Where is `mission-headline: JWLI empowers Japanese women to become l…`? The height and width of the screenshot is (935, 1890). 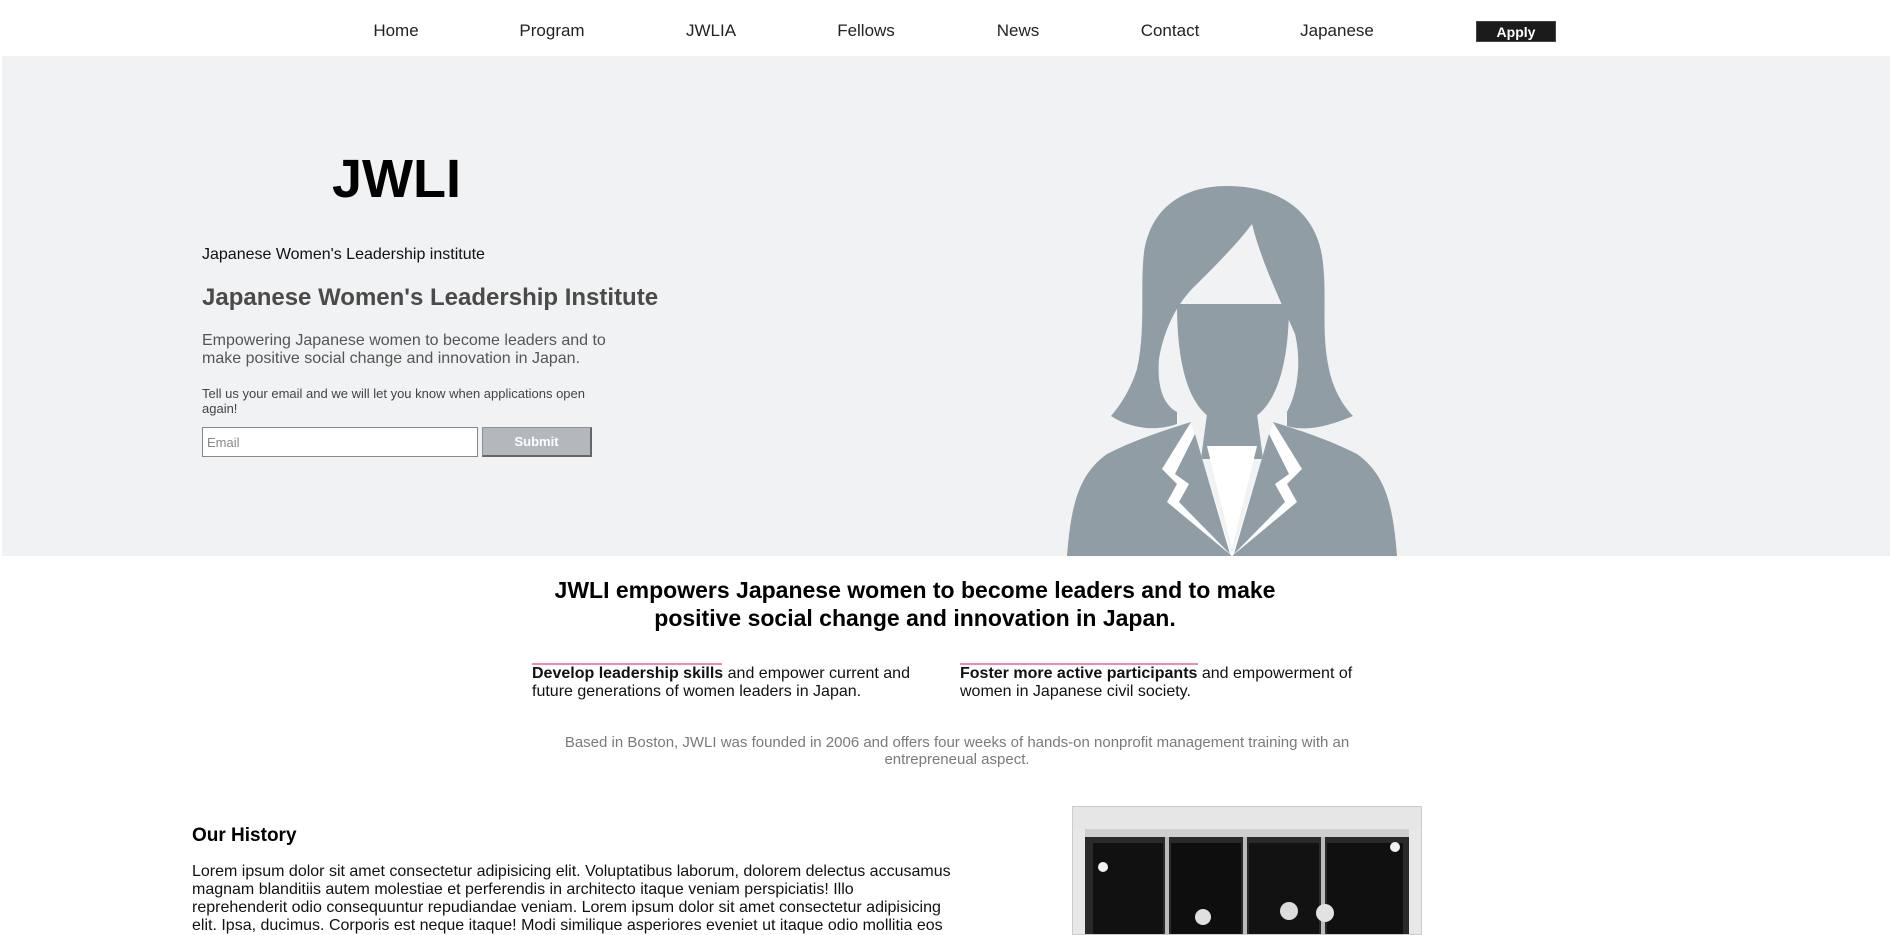
mission-headline: JWLI empowers Japanese women to become l… is located at coordinates (915, 604).